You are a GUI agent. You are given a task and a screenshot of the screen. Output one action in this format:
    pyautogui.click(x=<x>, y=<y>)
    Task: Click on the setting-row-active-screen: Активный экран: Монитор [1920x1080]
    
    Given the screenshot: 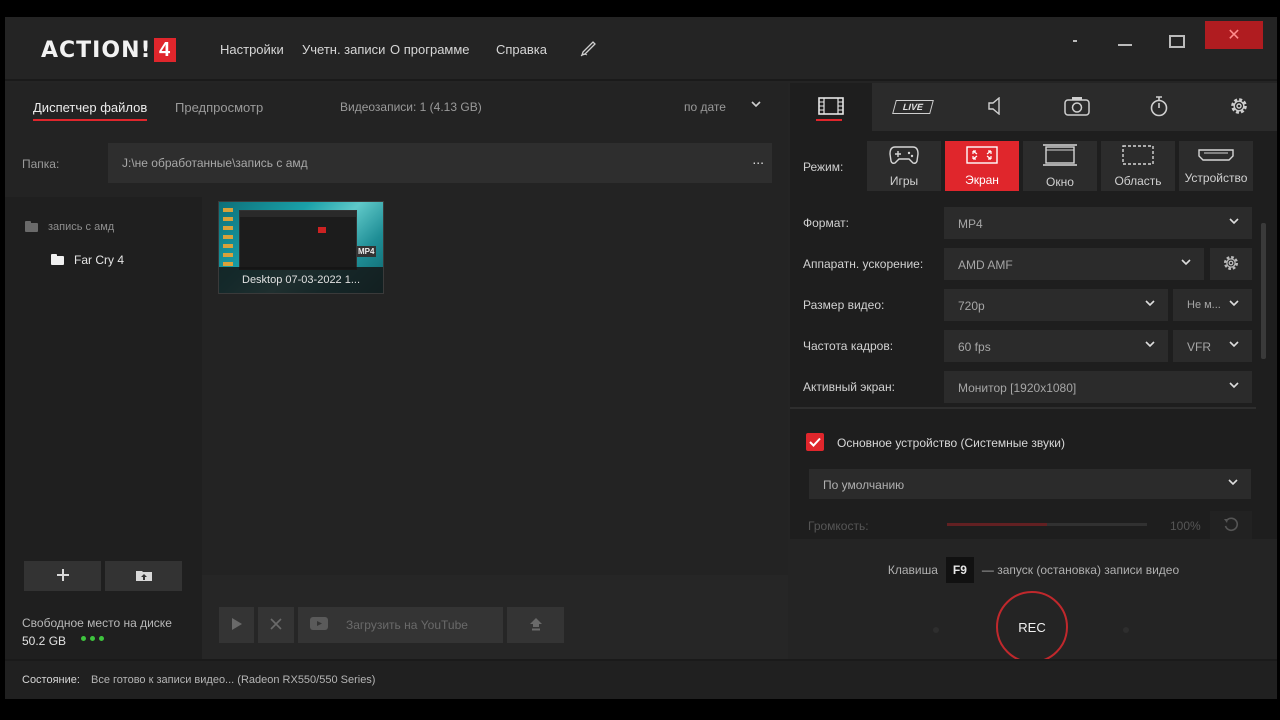 What is the action you would take?
    pyautogui.click(x=1023, y=387)
    